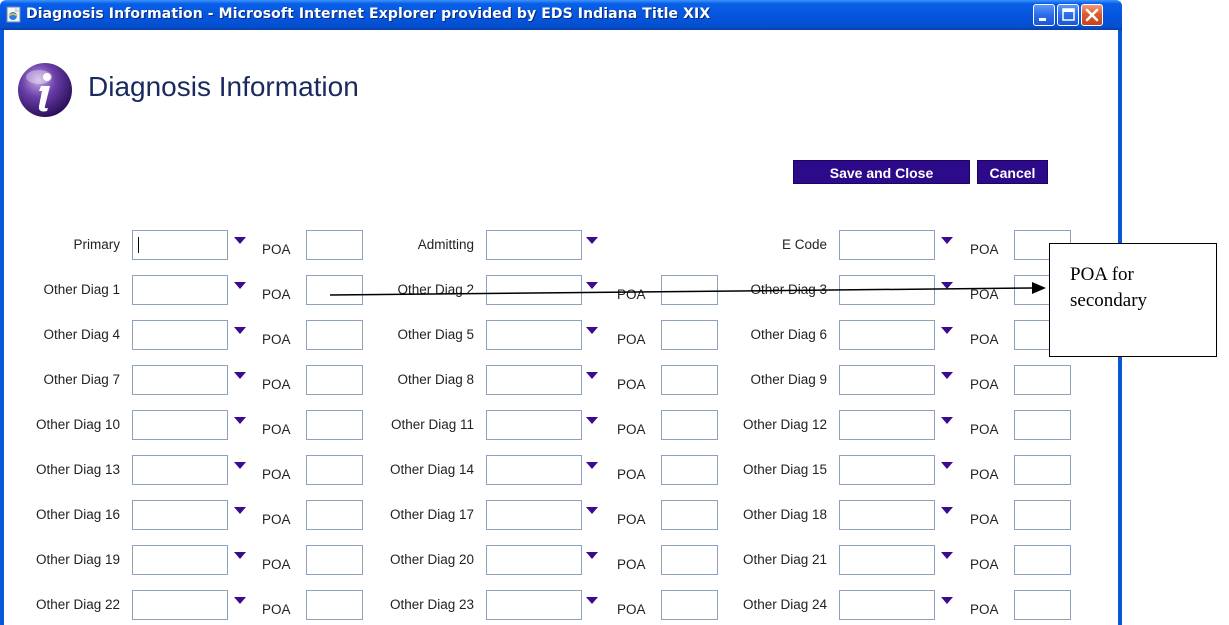 Image resolution: width=1229 pixels, height=625 pixels. I want to click on annotation-arrow, so click(687, 289).